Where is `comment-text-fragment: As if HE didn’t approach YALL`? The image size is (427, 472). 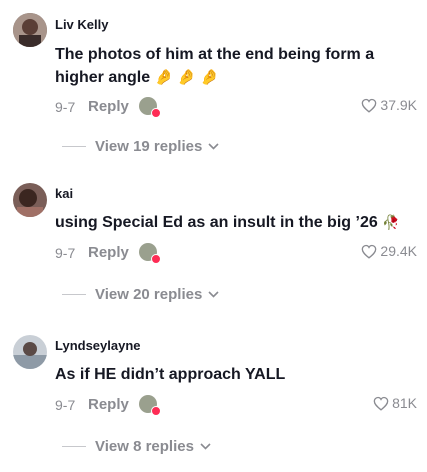
comment-text-fragment: As if HE didn’t approach YALL is located at coordinates (170, 374).